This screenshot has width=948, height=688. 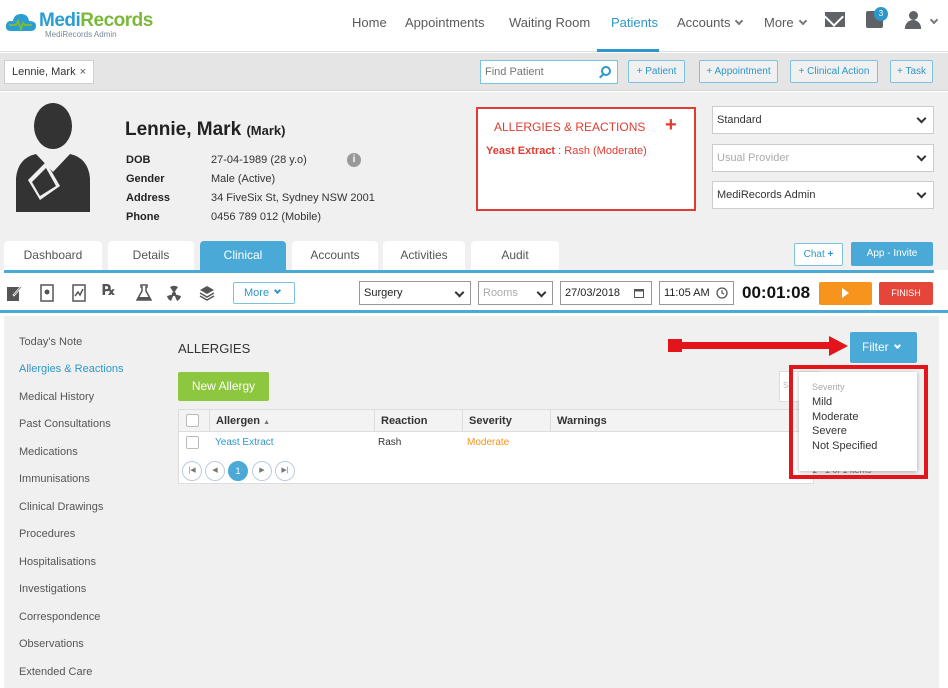 I want to click on medirecords-logo: MediRecords MediRecords Admin, so click(x=85, y=25).